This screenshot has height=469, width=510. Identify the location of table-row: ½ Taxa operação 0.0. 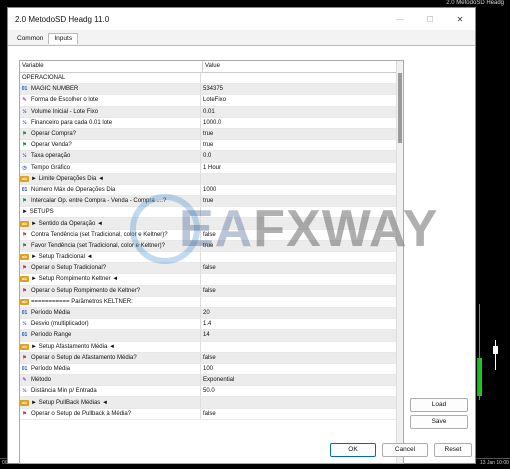
(211, 157).